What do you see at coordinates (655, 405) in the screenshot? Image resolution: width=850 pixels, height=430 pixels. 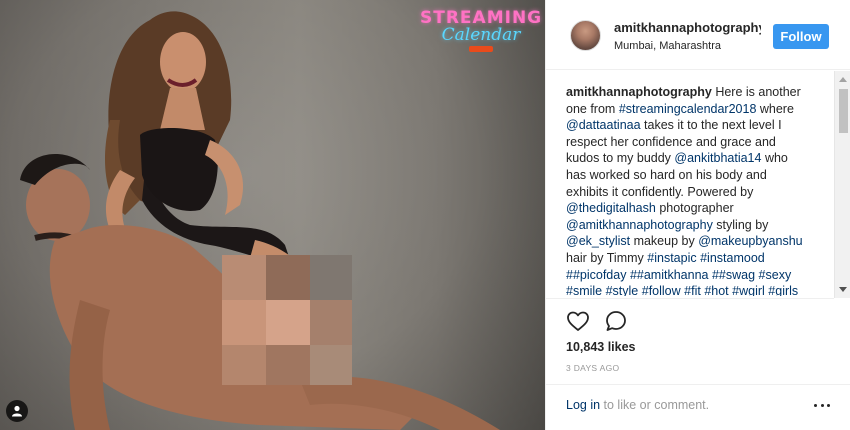 I see `comment-prompt-text: to like or comment.` at bounding box center [655, 405].